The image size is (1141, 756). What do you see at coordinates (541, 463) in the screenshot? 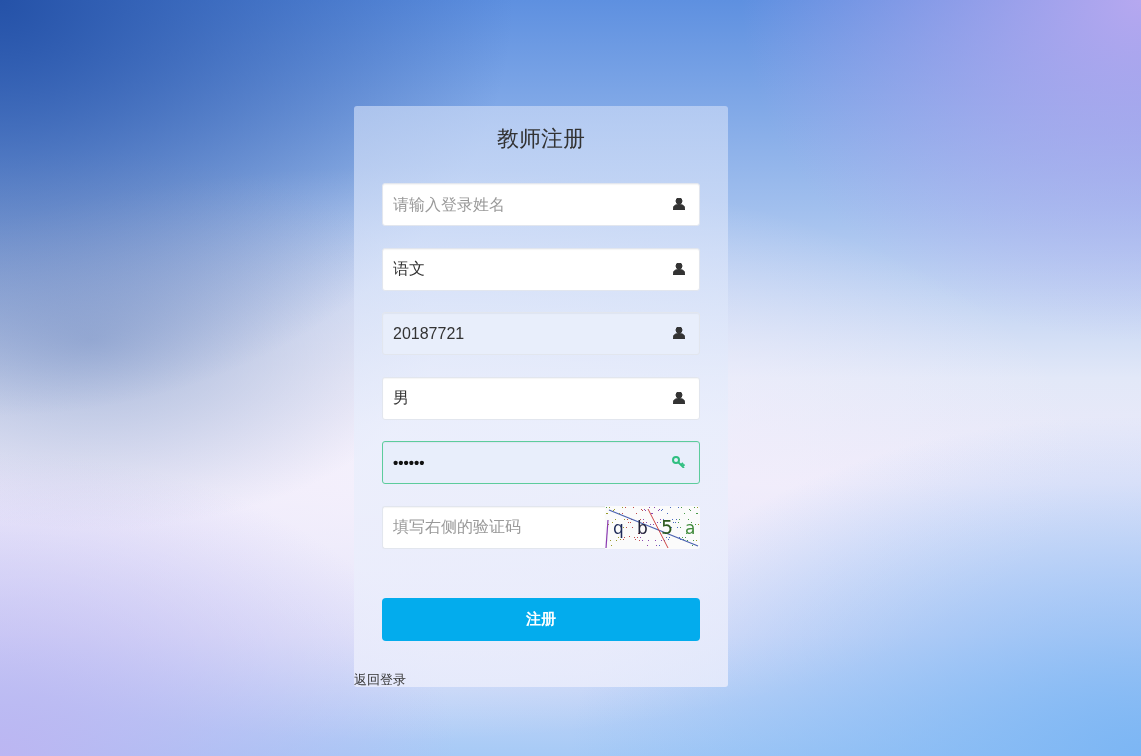
I see `password-field: ••••••` at bounding box center [541, 463].